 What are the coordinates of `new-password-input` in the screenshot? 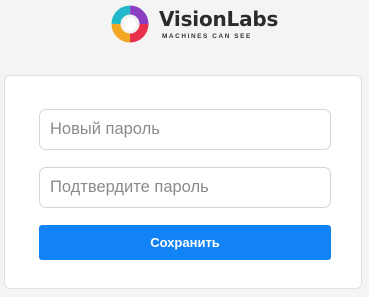 It's located at (185, 129).